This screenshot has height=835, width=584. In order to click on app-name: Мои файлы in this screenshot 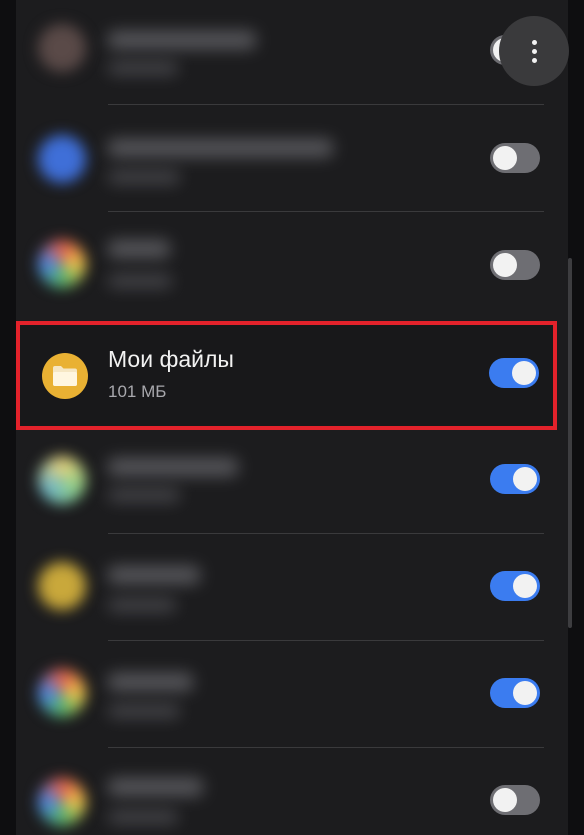, I will do `click(171, 359)`.